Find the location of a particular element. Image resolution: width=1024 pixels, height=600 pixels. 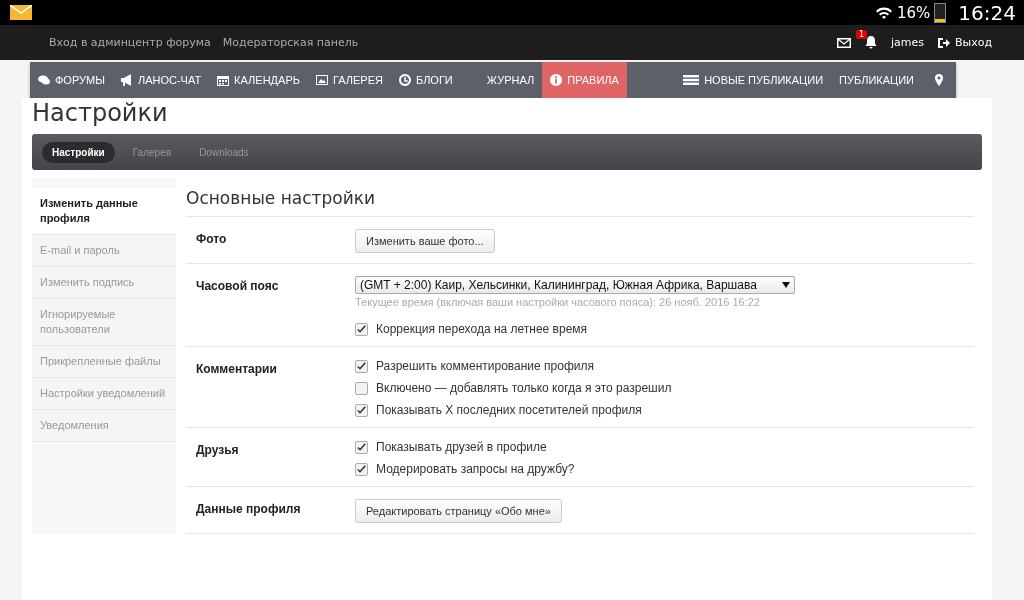

battery-icon is located at coordinates (940, 12).